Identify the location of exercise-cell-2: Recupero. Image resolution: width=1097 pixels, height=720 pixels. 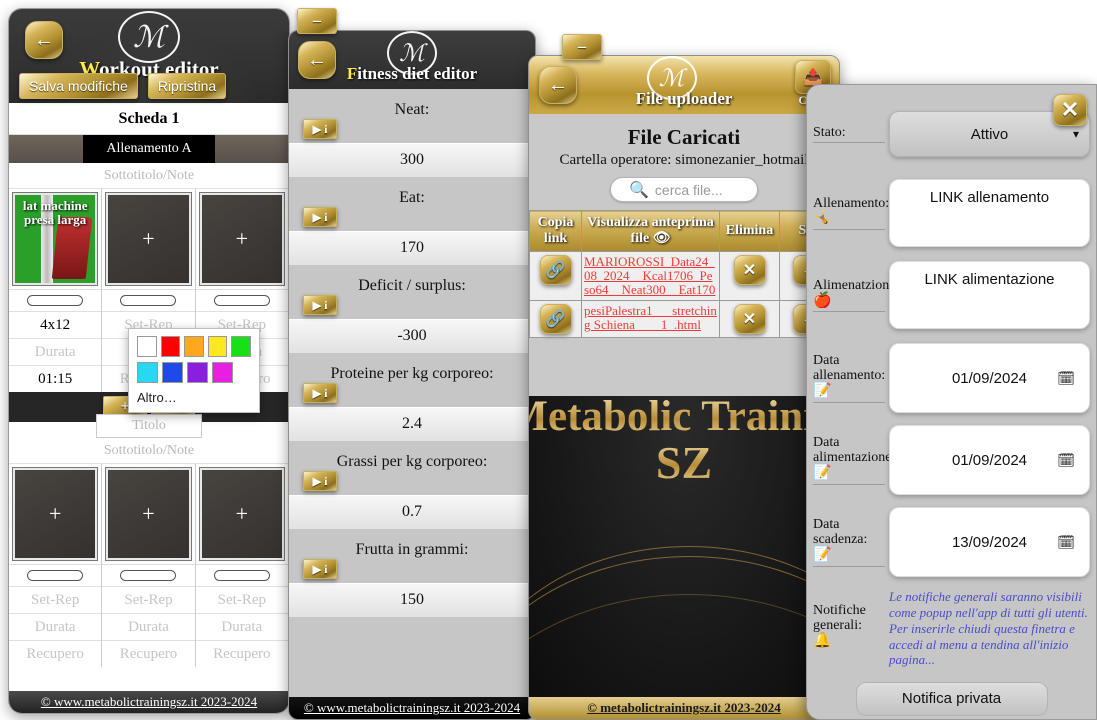
(149, 653).